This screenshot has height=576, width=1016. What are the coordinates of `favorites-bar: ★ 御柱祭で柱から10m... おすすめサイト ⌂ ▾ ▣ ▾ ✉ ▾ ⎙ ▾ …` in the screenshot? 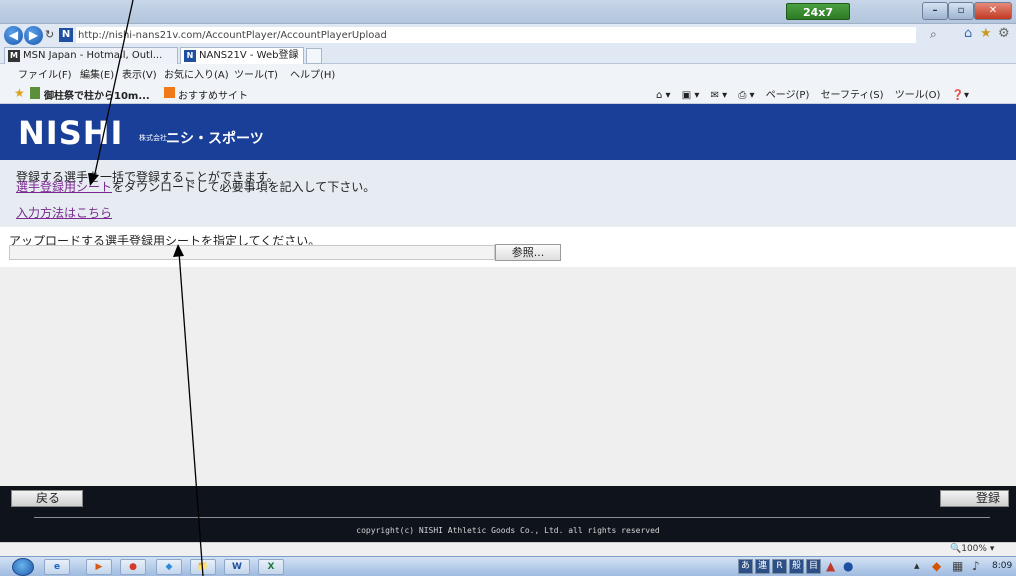 It's located at (508, 93).